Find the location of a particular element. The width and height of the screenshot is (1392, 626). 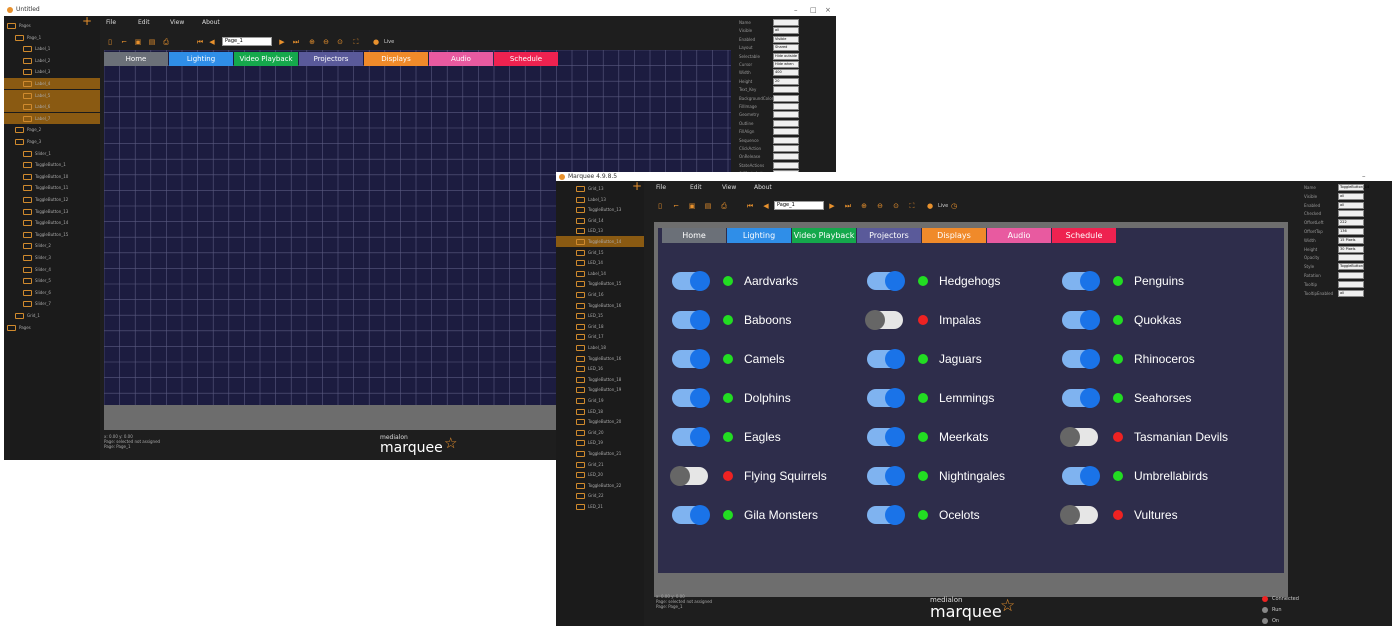

tree-item: Slider_3 is located at coordinates (52, 257).